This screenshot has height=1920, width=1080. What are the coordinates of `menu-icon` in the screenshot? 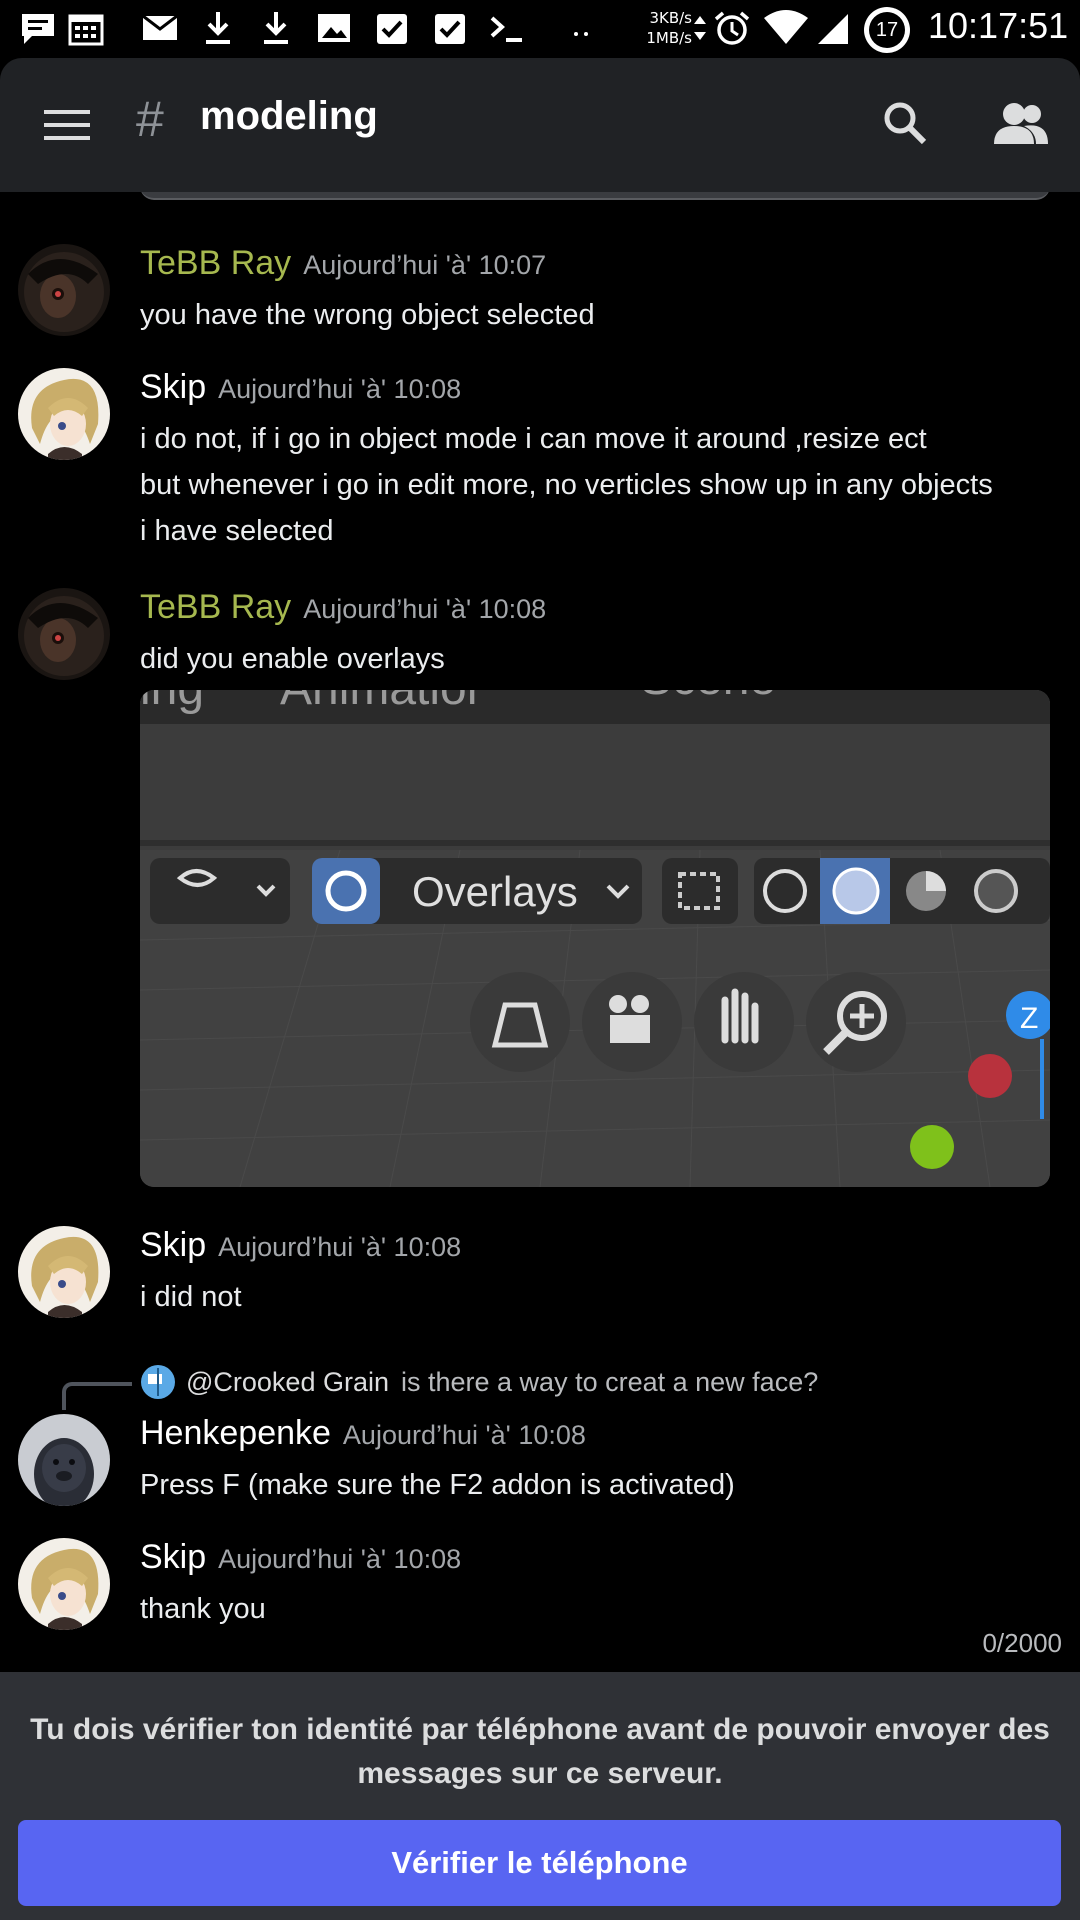 It's located at (67, 125).